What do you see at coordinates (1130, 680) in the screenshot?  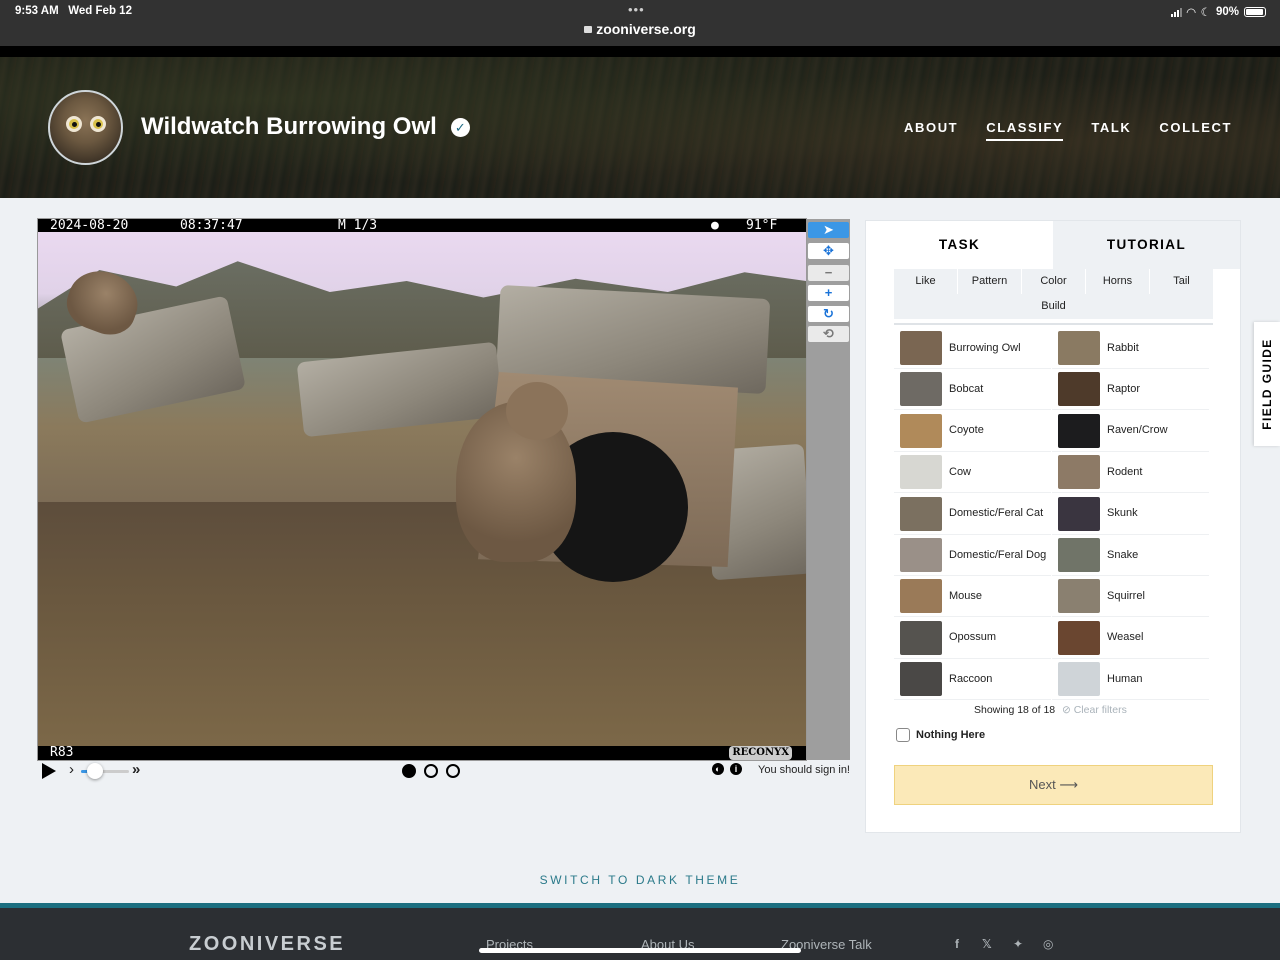 I see `choice-human: Human` at bounding box center [1130, 680].